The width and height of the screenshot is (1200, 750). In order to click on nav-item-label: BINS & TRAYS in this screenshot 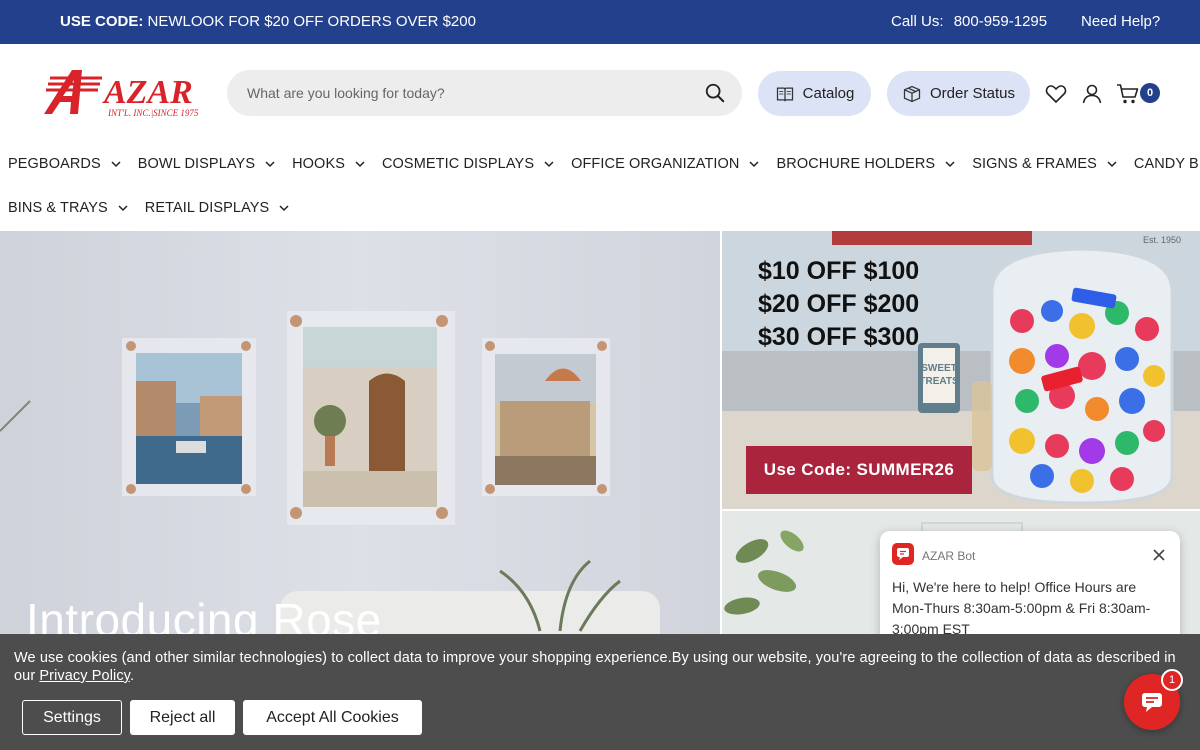, I will do `click(58, 208)`.